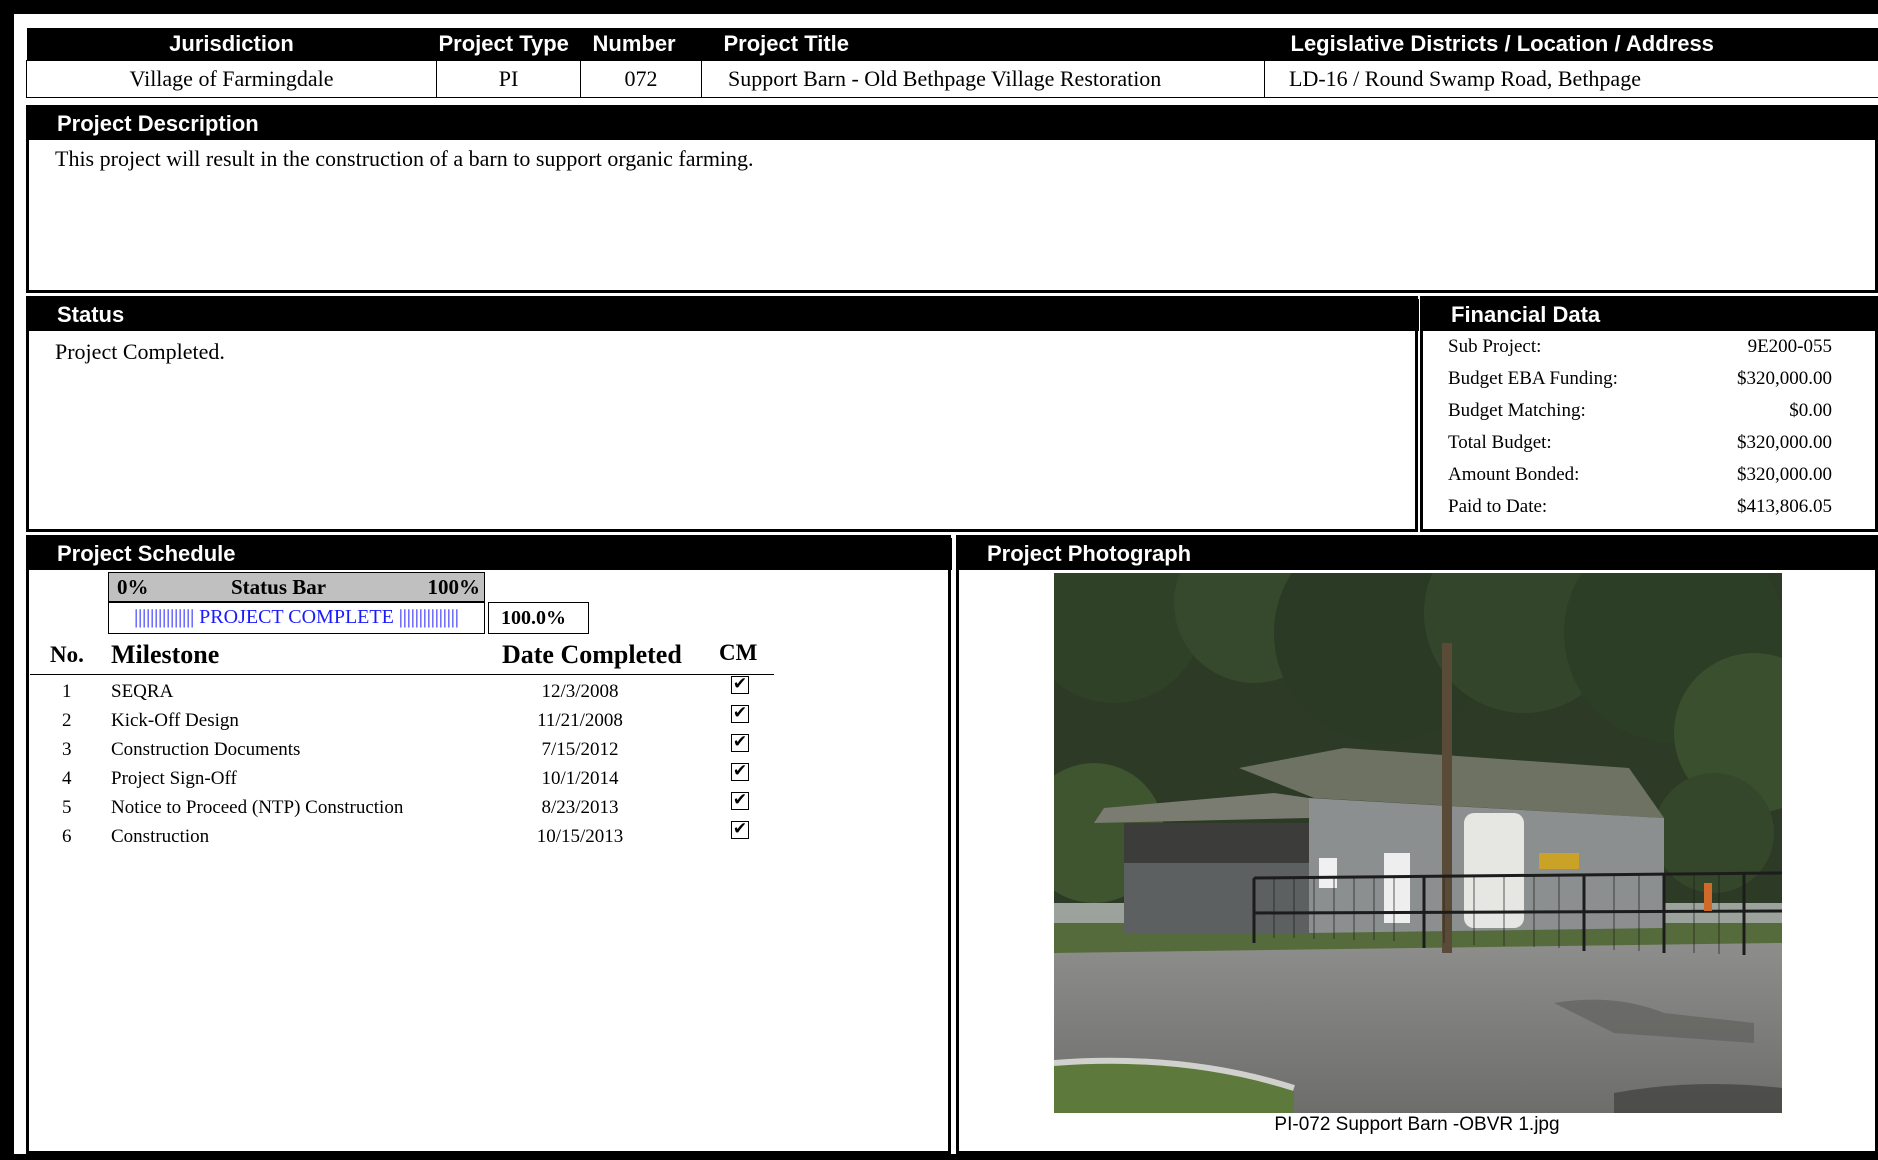  I want to click on financial-value: $0.00, so click(1810, 410).